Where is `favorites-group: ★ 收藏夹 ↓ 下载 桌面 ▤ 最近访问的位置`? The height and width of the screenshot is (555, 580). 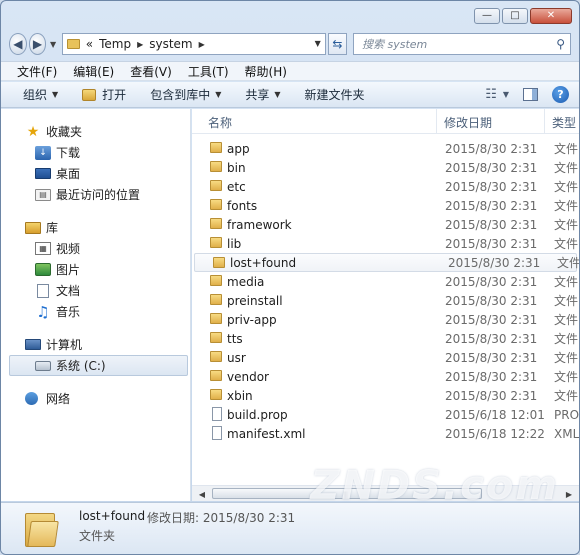
favorites-group: ★ 收藏夹 ↓ 下载 桌面 ▤ 最近访问的位置 is located at coordinates (95, 163).